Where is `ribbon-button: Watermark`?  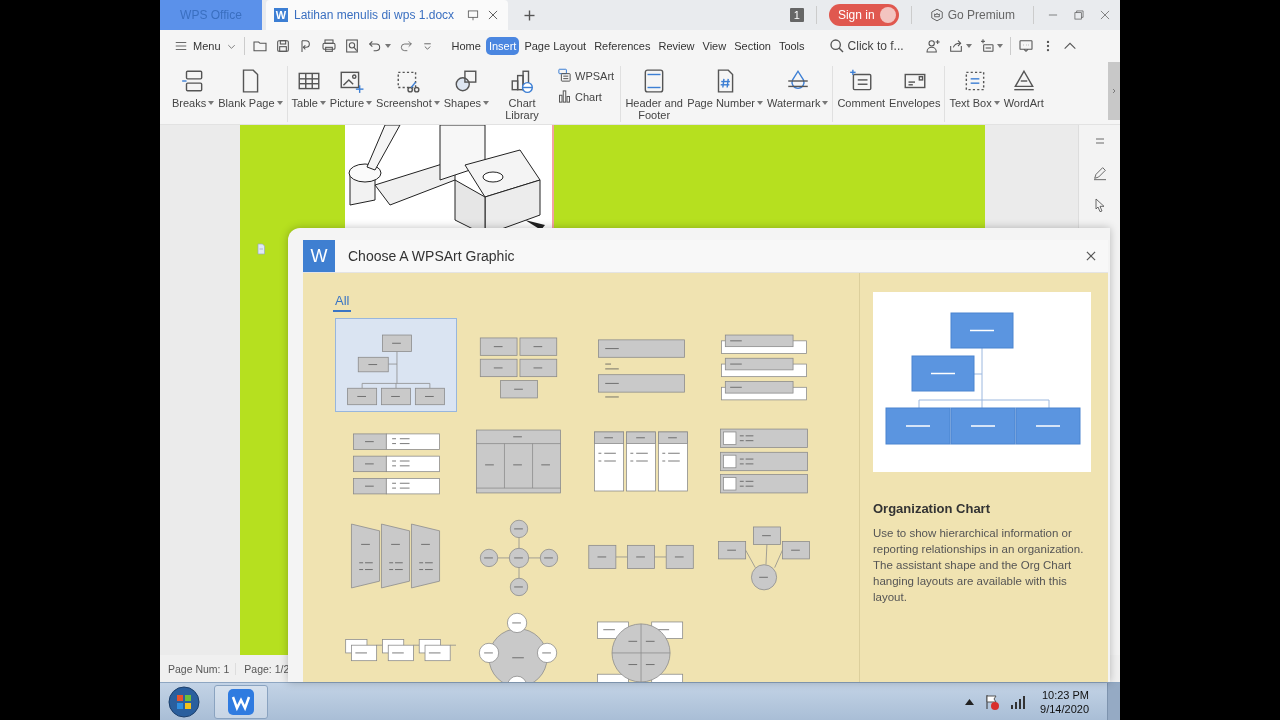 ribbon-button: Watermark is located at coordinates (798, 88).